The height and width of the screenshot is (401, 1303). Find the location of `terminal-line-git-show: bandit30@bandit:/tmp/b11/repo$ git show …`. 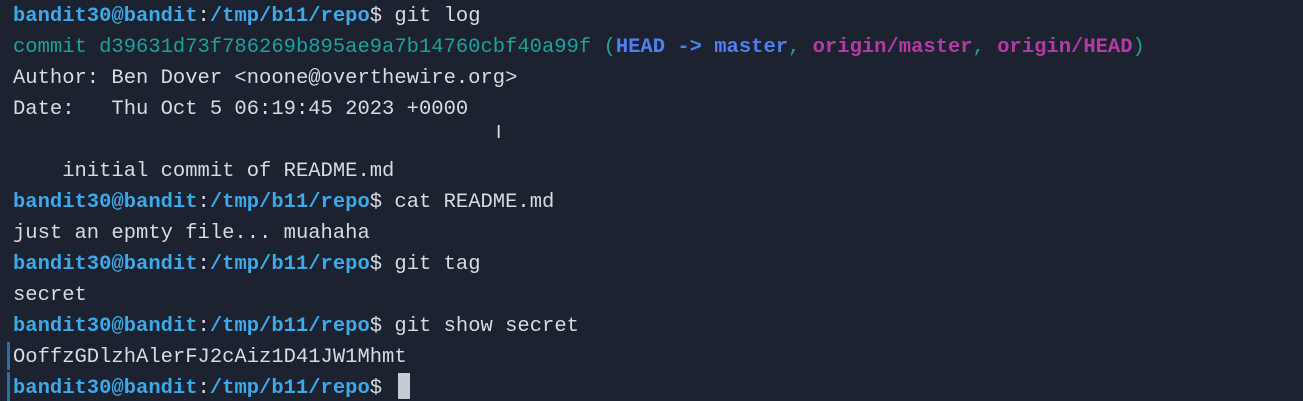

terminal-line-git-show: bandit30@bandit:/tmp/b11/repo$ git show … is located at coordinates (658, 326).